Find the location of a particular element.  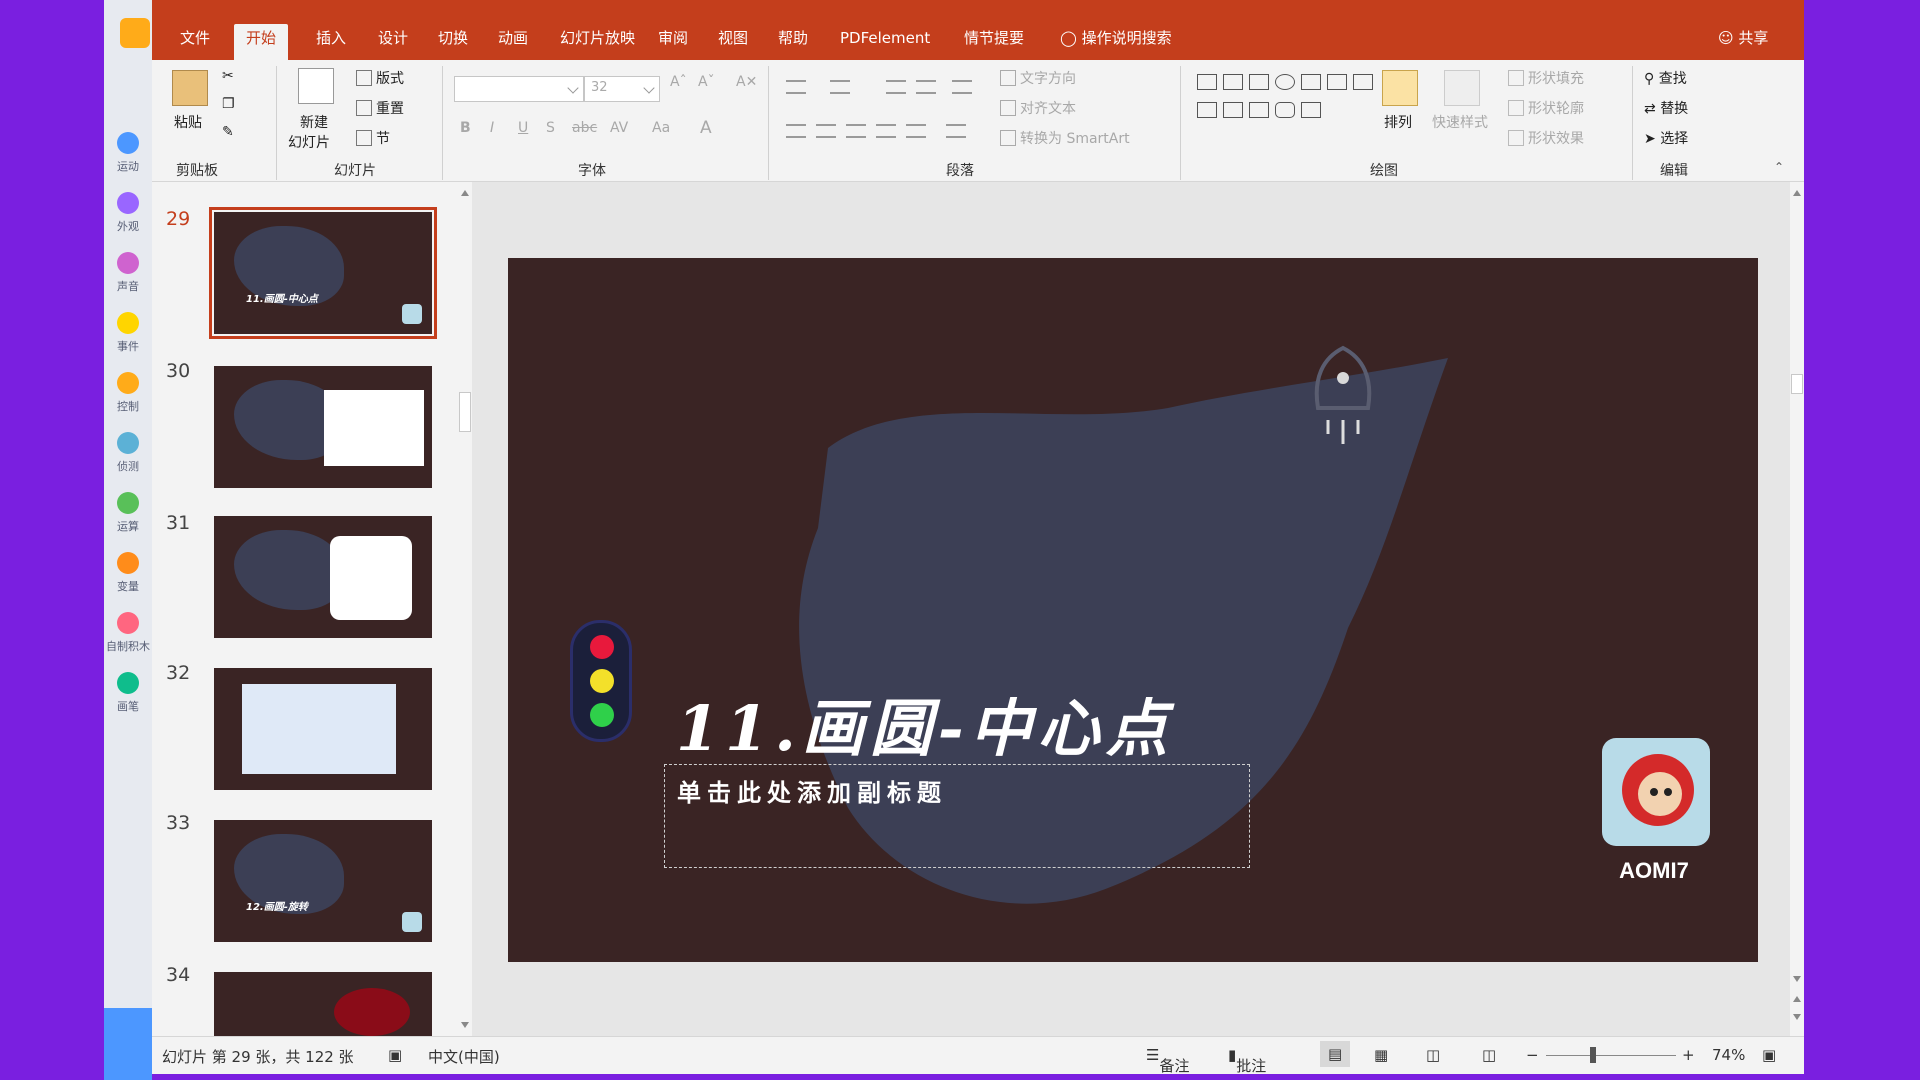

tab-view: 视图 is located at coordinates (733, 42).